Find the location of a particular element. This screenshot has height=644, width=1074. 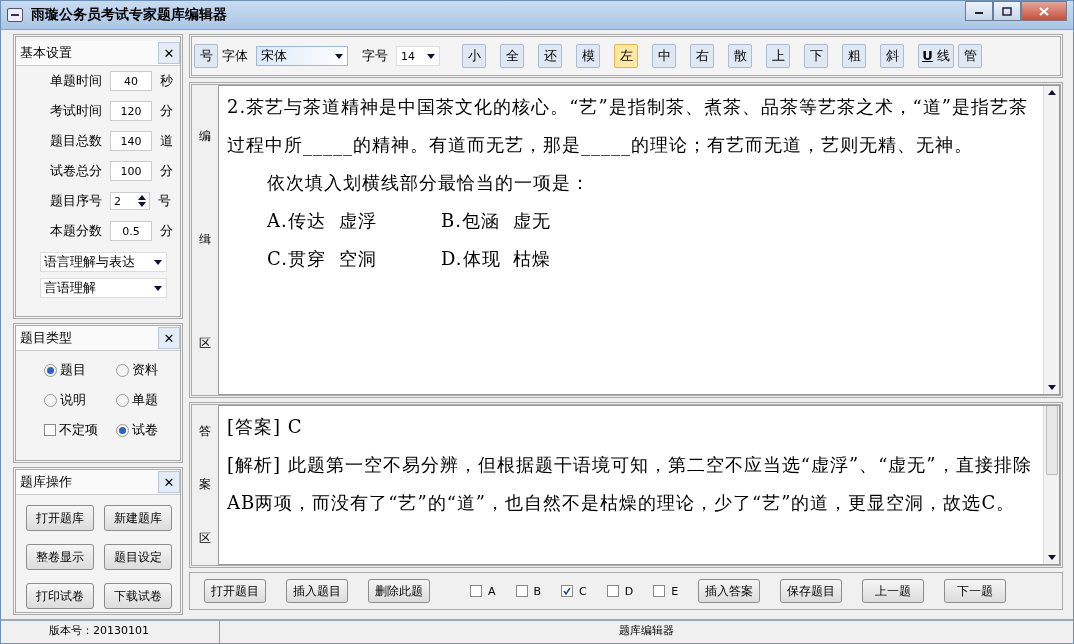

version-text: 版本号：20130101 is located at coordinates (110, 632).